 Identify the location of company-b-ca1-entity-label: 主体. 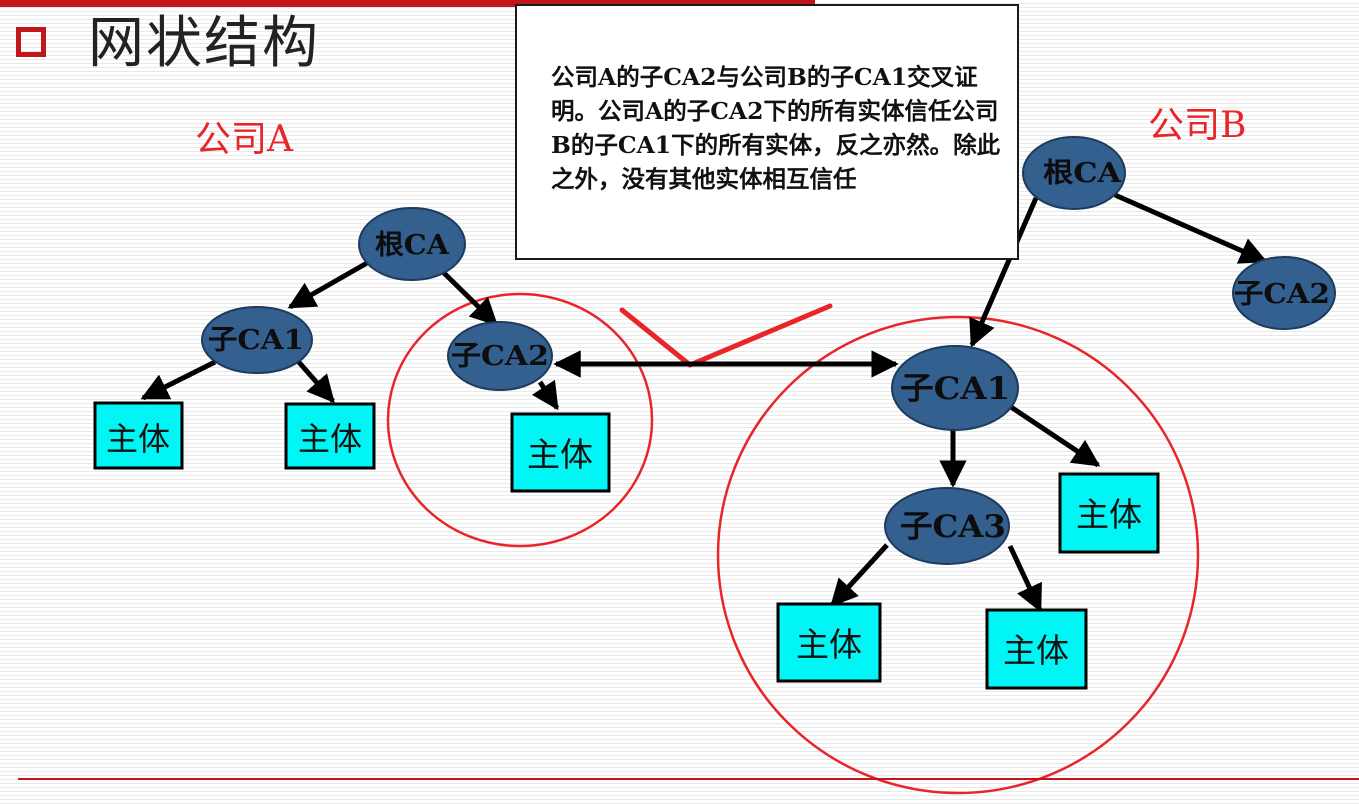
(1109, 514).